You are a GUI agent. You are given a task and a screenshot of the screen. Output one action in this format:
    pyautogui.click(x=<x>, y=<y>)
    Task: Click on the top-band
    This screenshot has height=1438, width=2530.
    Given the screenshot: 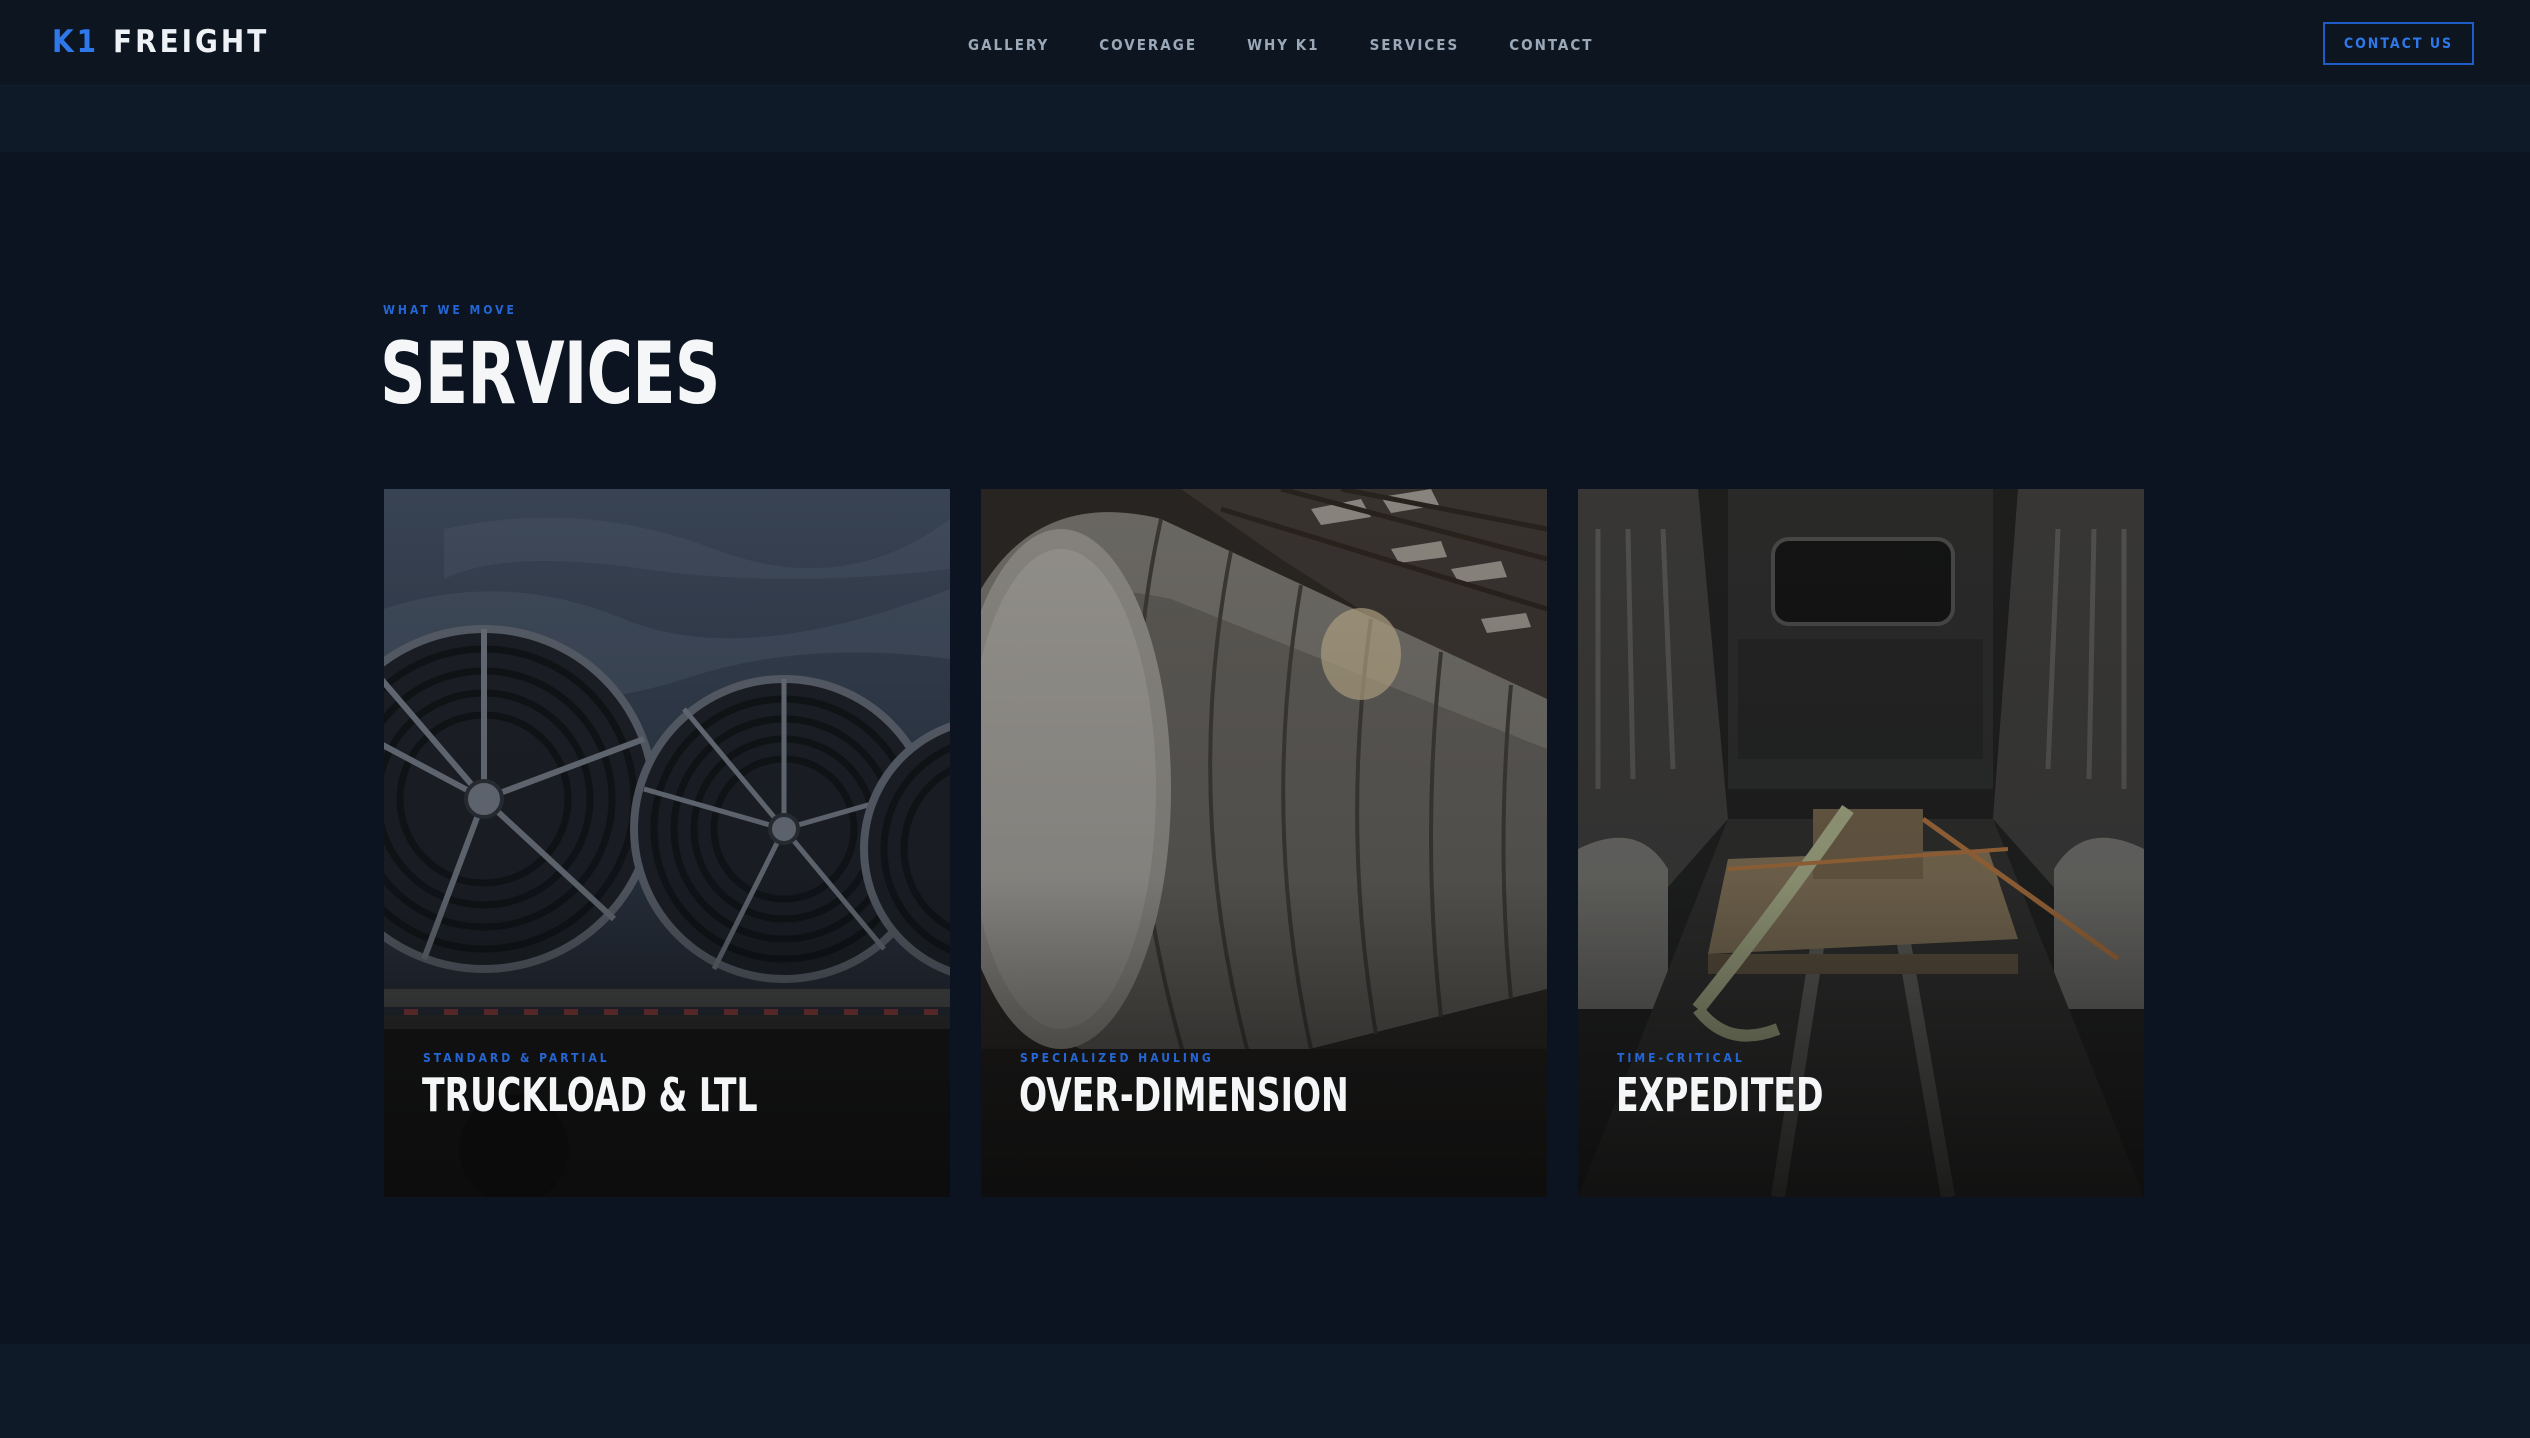 What is the action you would take?
    pyautogui.click(x=1265, y=119)
    